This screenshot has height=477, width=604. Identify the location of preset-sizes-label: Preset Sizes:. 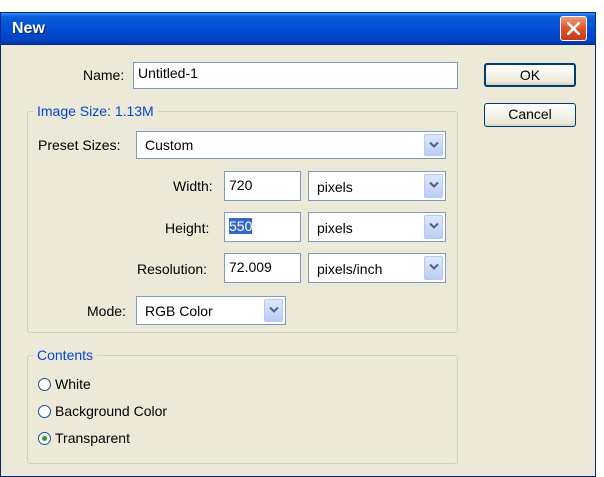
(79, 145).